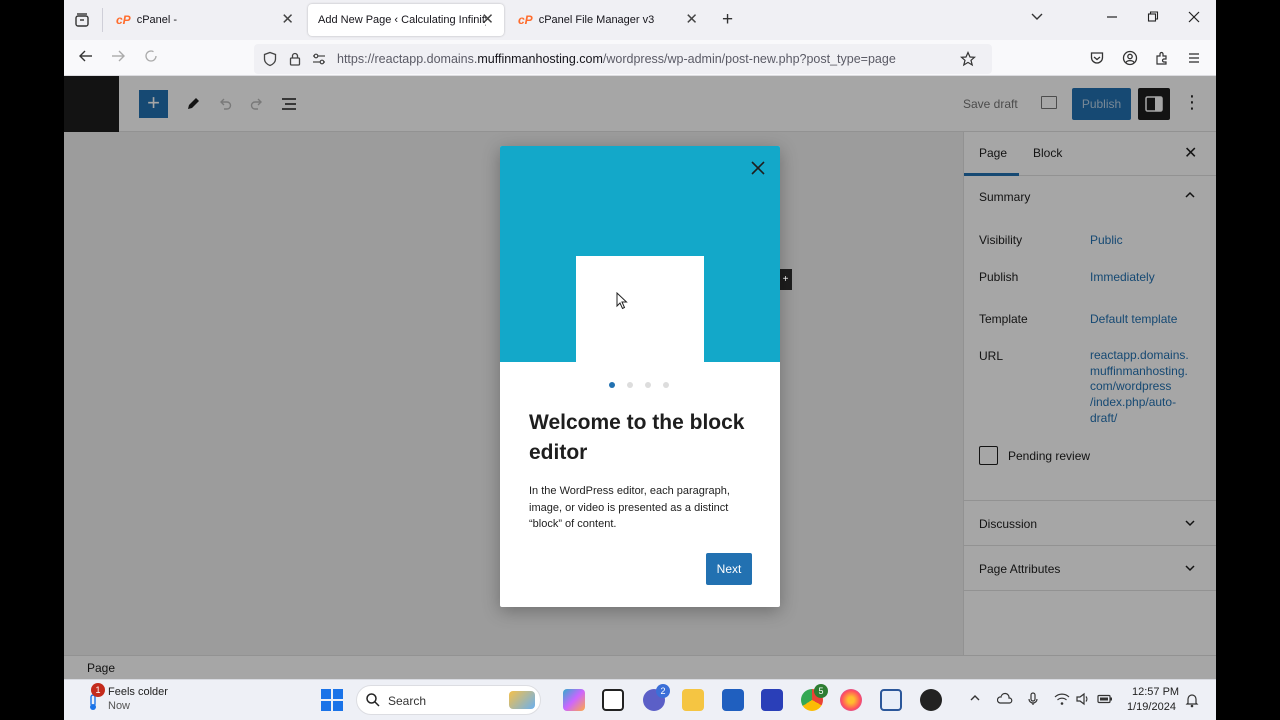  I want to click on tab-cpanel-file-manager: cP cPanel File Manager v3 ✕, so click(608, 20).